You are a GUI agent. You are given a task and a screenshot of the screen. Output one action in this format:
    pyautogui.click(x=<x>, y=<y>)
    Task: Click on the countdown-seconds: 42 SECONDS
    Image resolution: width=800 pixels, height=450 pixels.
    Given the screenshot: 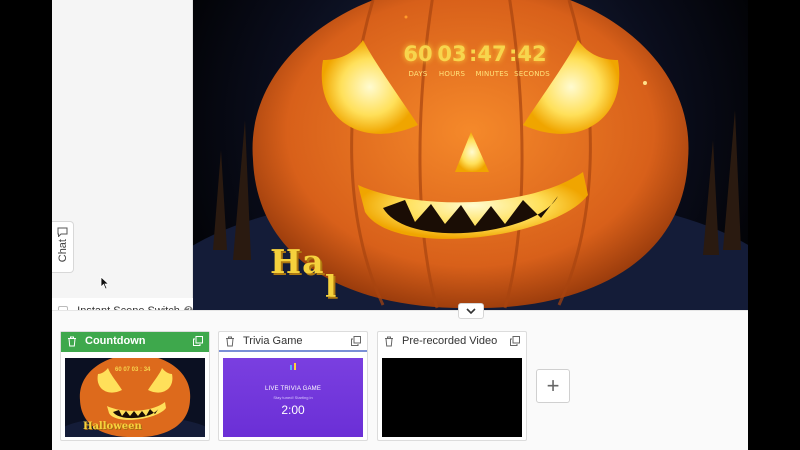 What is the action you would take?
    pyautogui.click(x=532, y=60)
    